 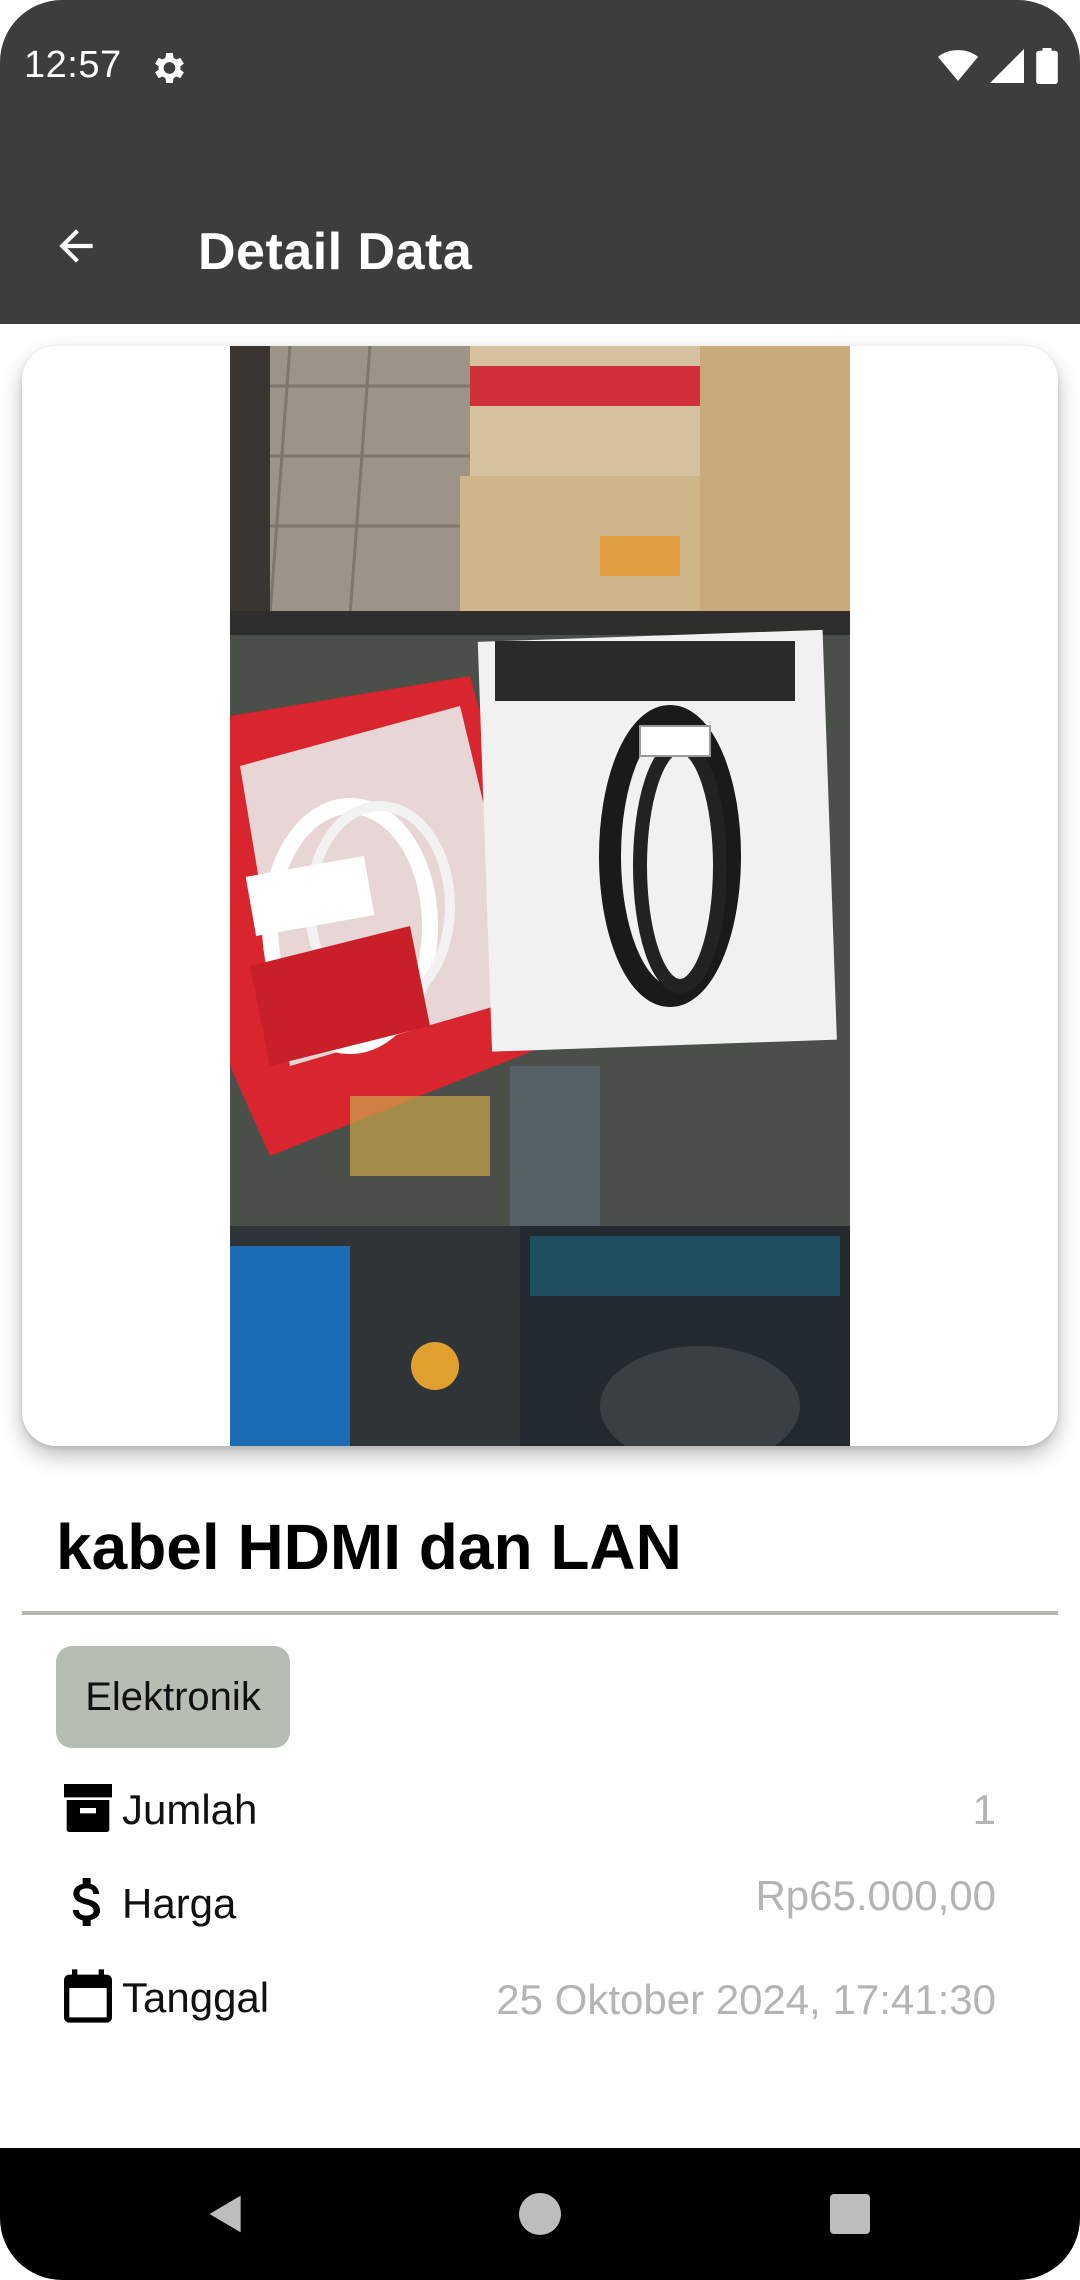 What do you see at coordinates (196, 1997) in the screenshot?
I see `tanggal-label: Tanggal` at bounding box center [196, 1997].